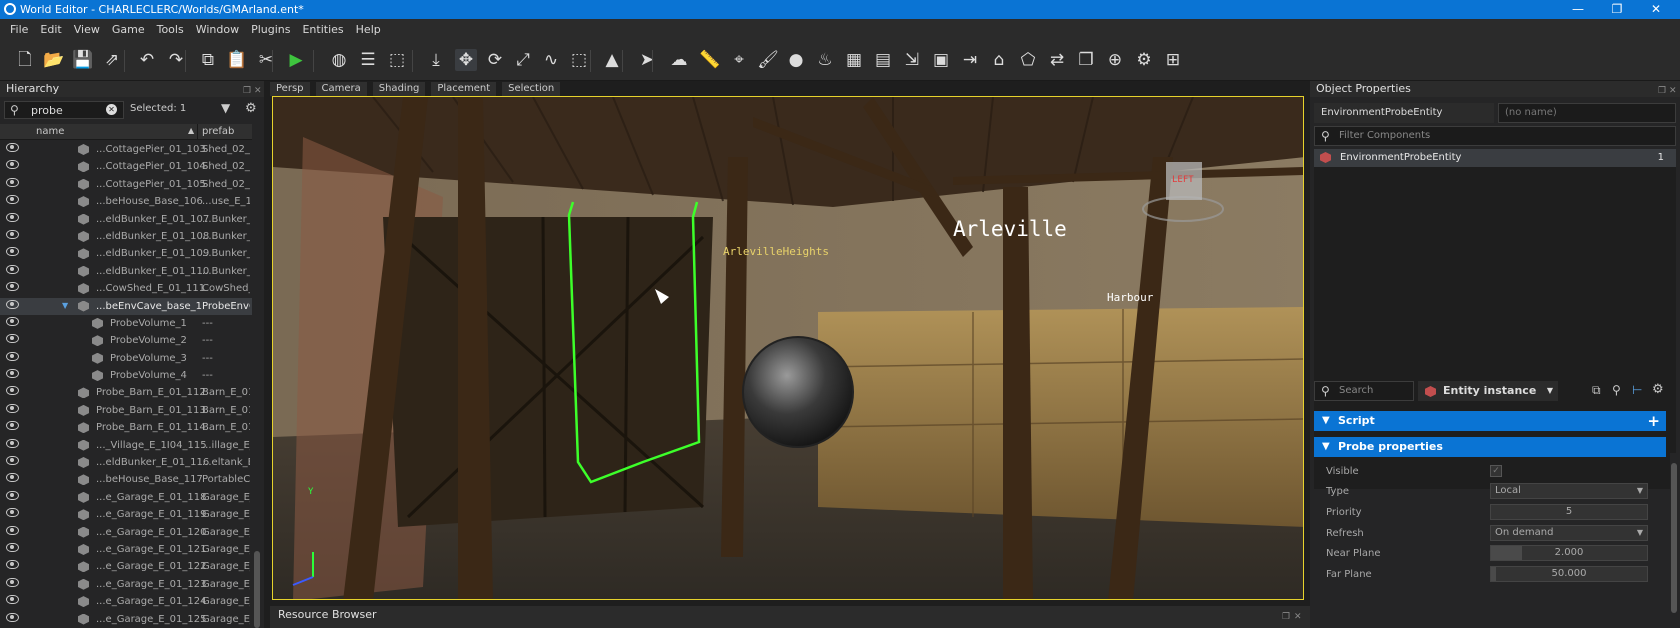 The width and height of the screenshot is (1680, 628). I want to click on settings-icon: ⚙, so click(1144, 60).